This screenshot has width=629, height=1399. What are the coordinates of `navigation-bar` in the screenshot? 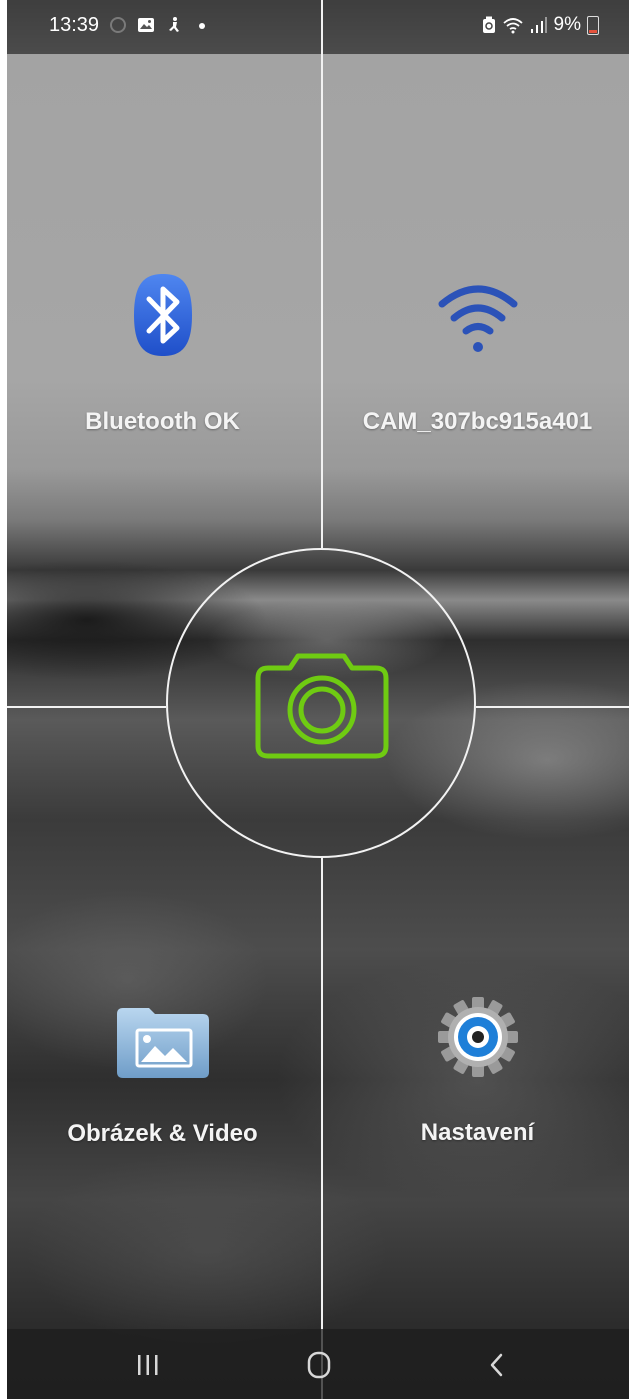 It's located at (318, 1364).